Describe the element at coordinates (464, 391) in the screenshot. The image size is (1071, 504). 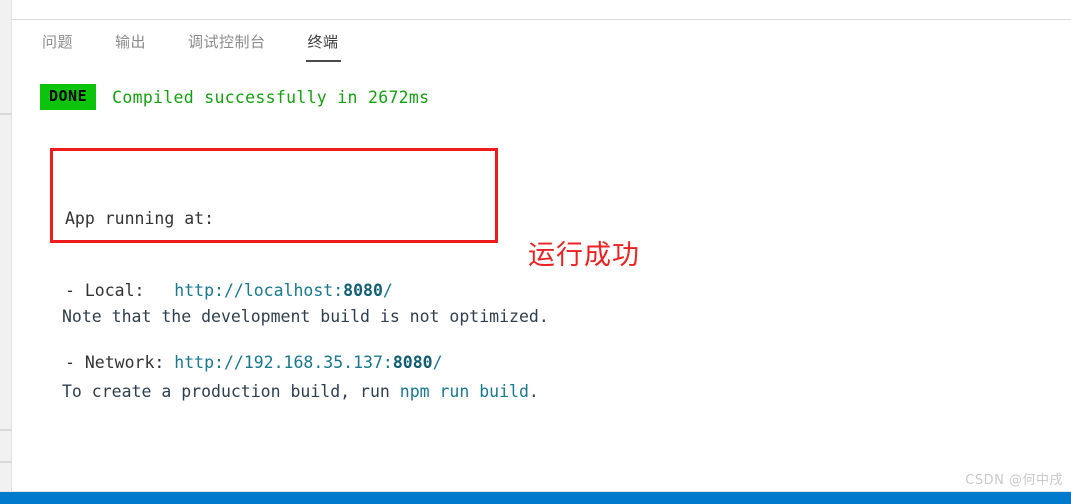
I see `npm-run-build-command: npm run build` at that location.